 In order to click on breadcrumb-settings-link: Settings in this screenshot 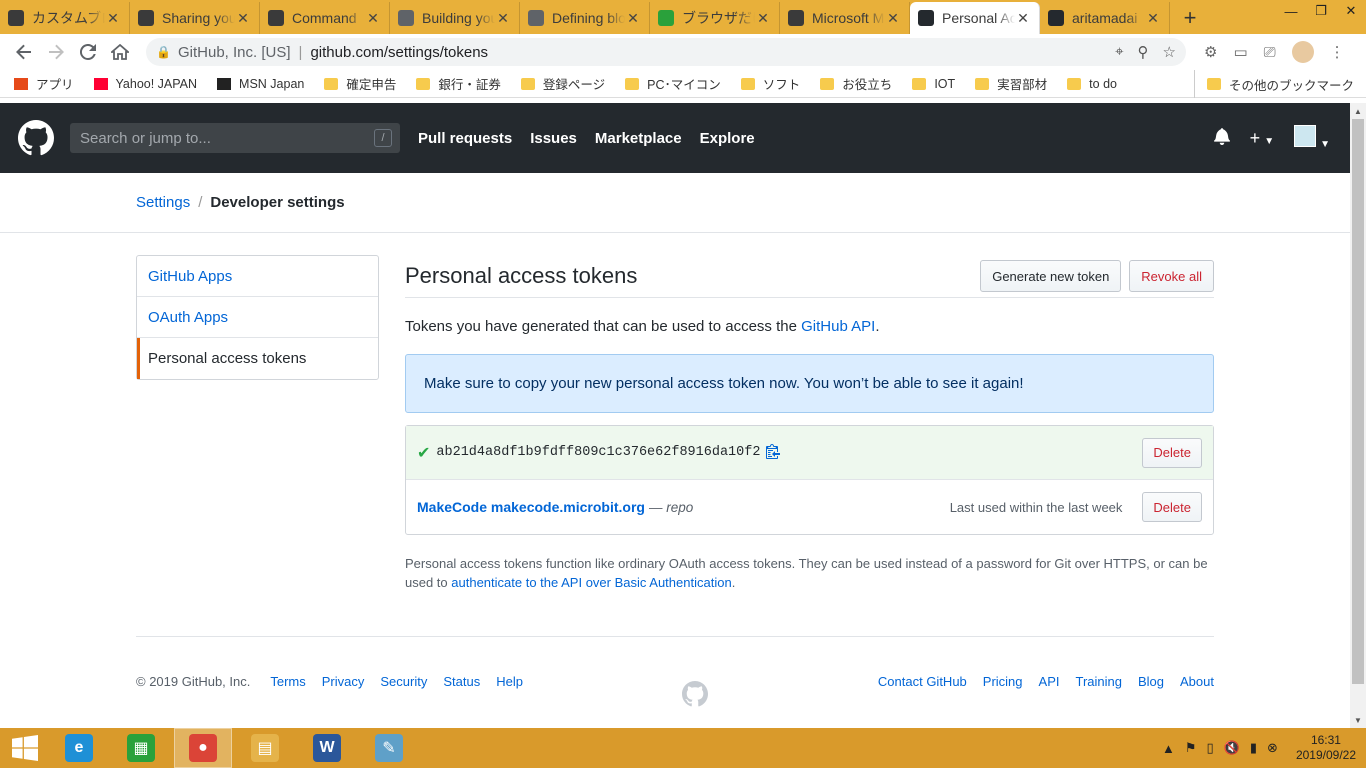, I will do `click(163, 202)`.